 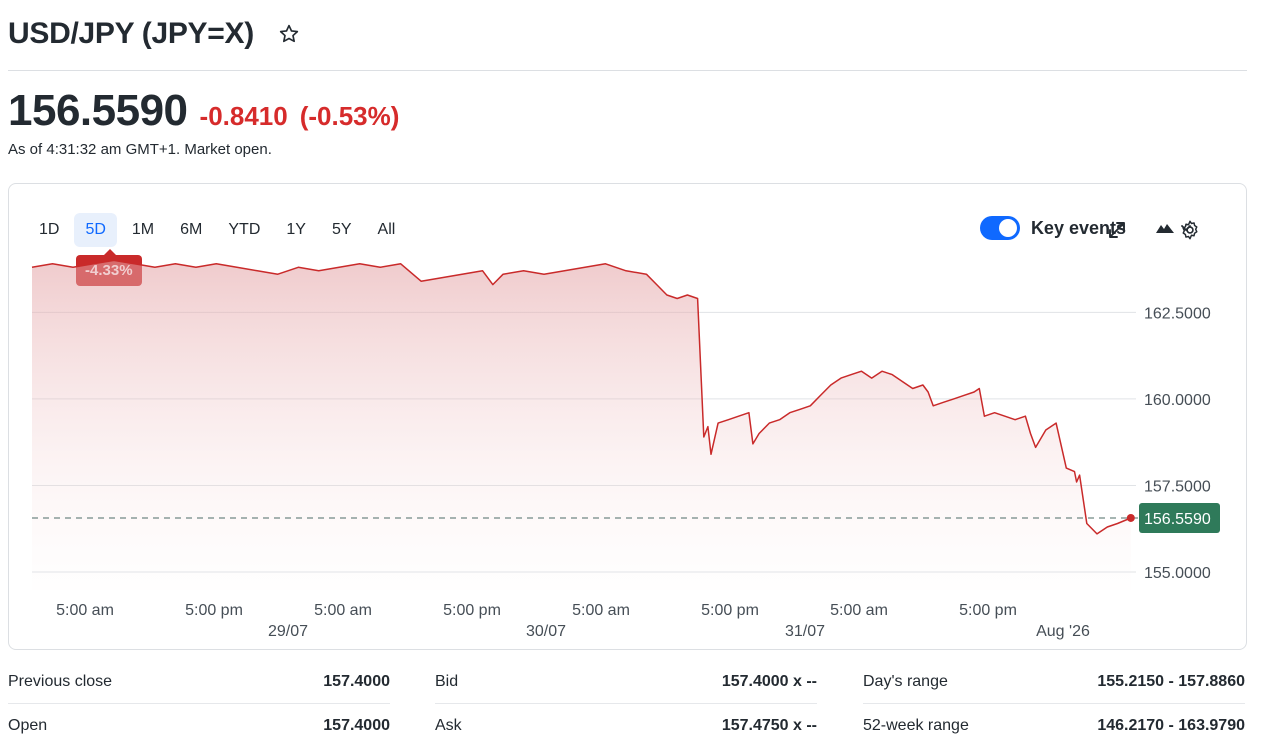 I want to click on stat-label: Ask, so click(x=448, y=725).